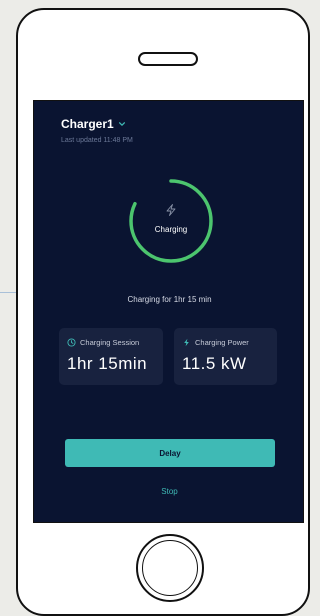 Image resolution: width=320 pixels, height=616 pixels. What do you see at coordinates (169, 299) in the screenshot?
I see `charging-duration-text: Charging for 1hr 15 min` at bounding box center [169, 299].